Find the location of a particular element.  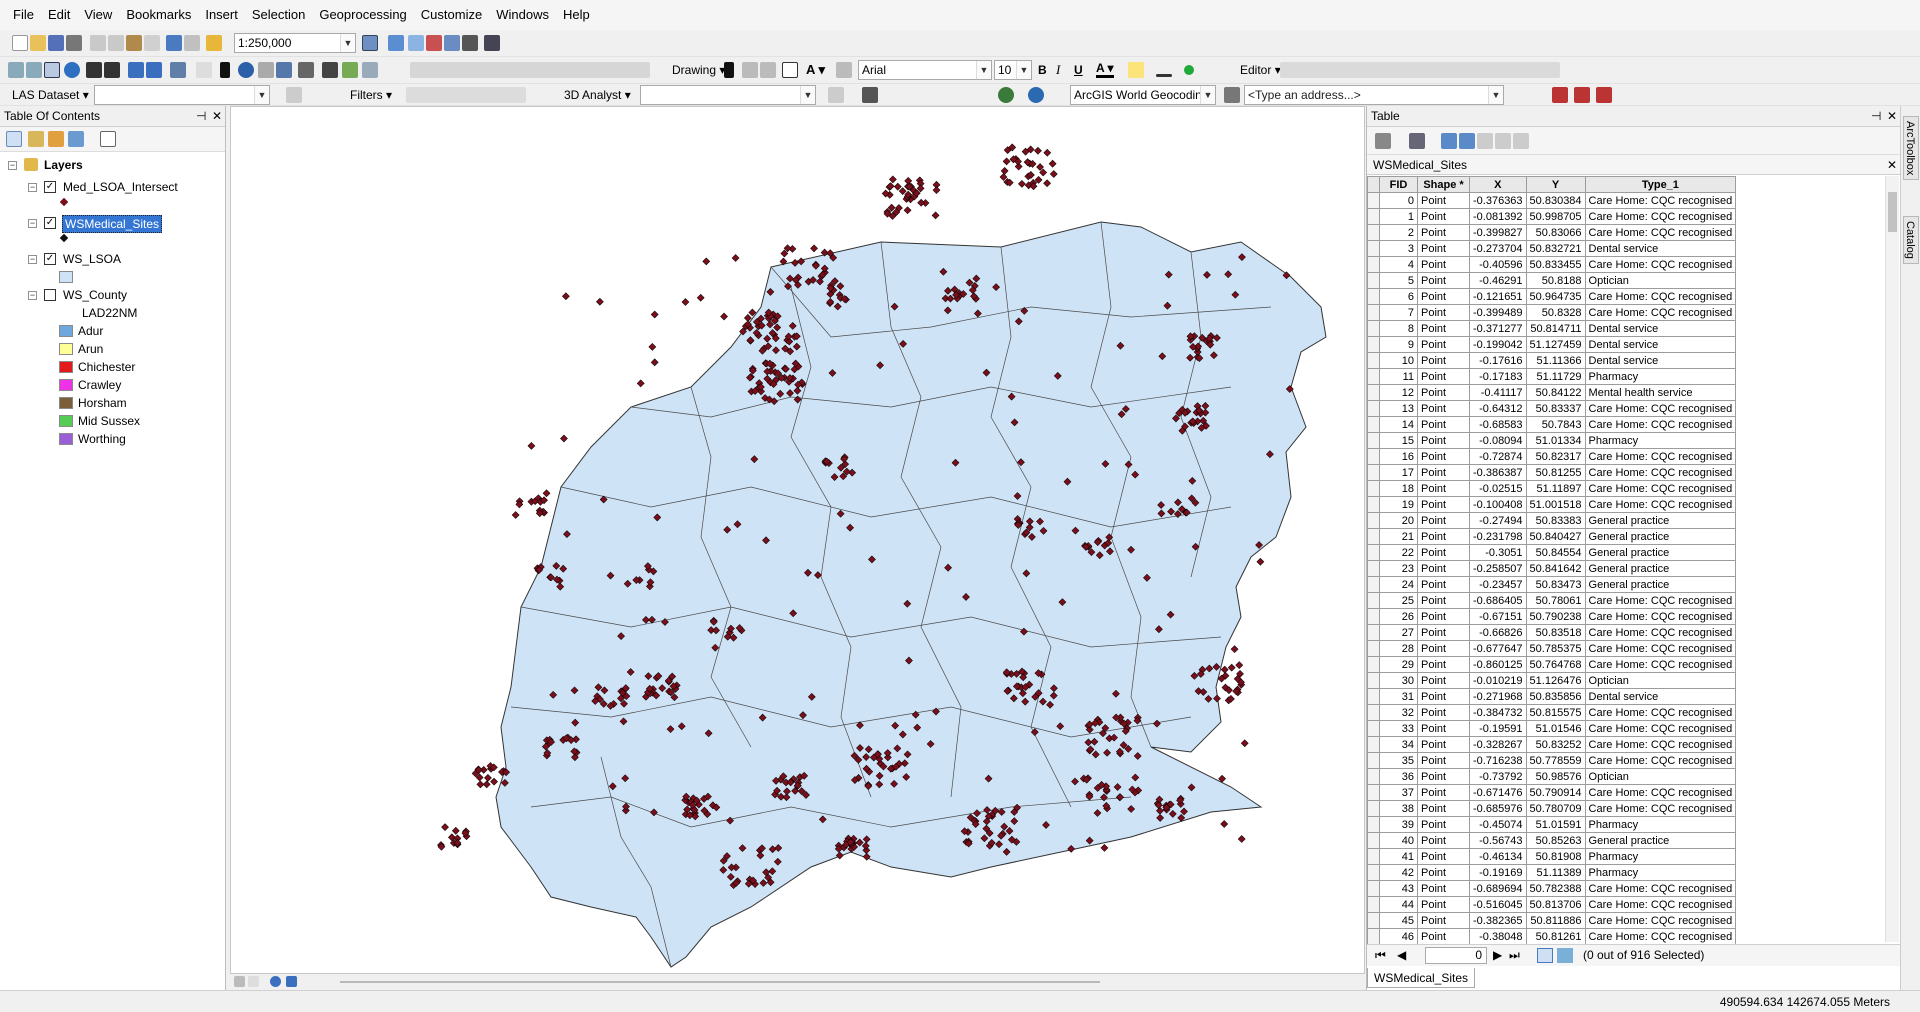

table-row: 30 Point -0.010219 51.126476 Optician is located at coordinates (1552, 680).